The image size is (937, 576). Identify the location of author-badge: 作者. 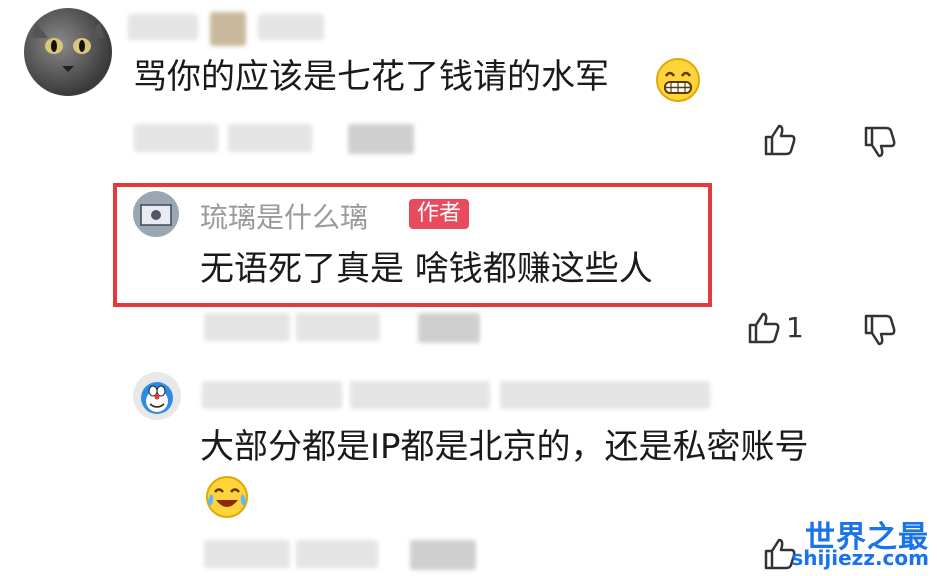
(439, 214).